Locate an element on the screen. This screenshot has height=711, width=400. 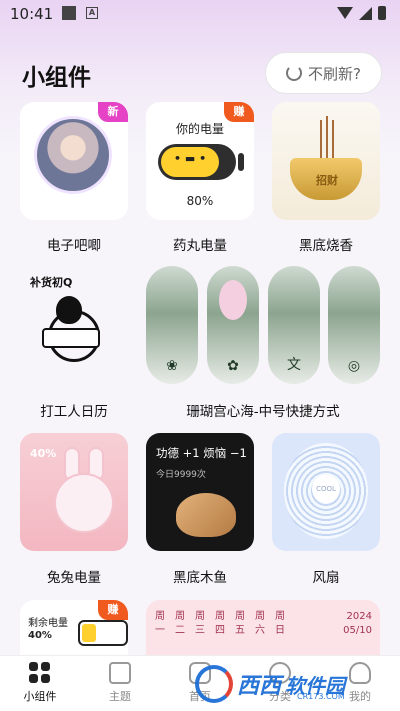
widget-label: 珊瑚宫心海-中号快捷方式 is located at coordinates (263, 412).